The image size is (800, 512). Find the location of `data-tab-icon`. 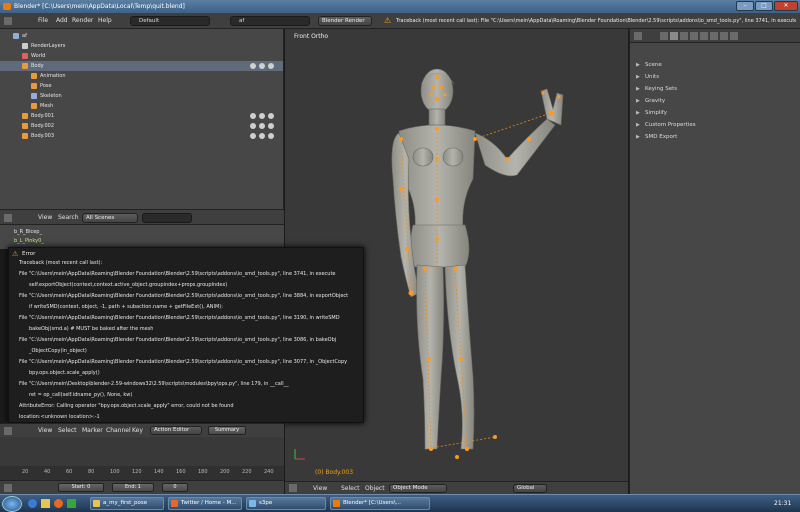

data-tab-icon is located at coordinates (724, 36).